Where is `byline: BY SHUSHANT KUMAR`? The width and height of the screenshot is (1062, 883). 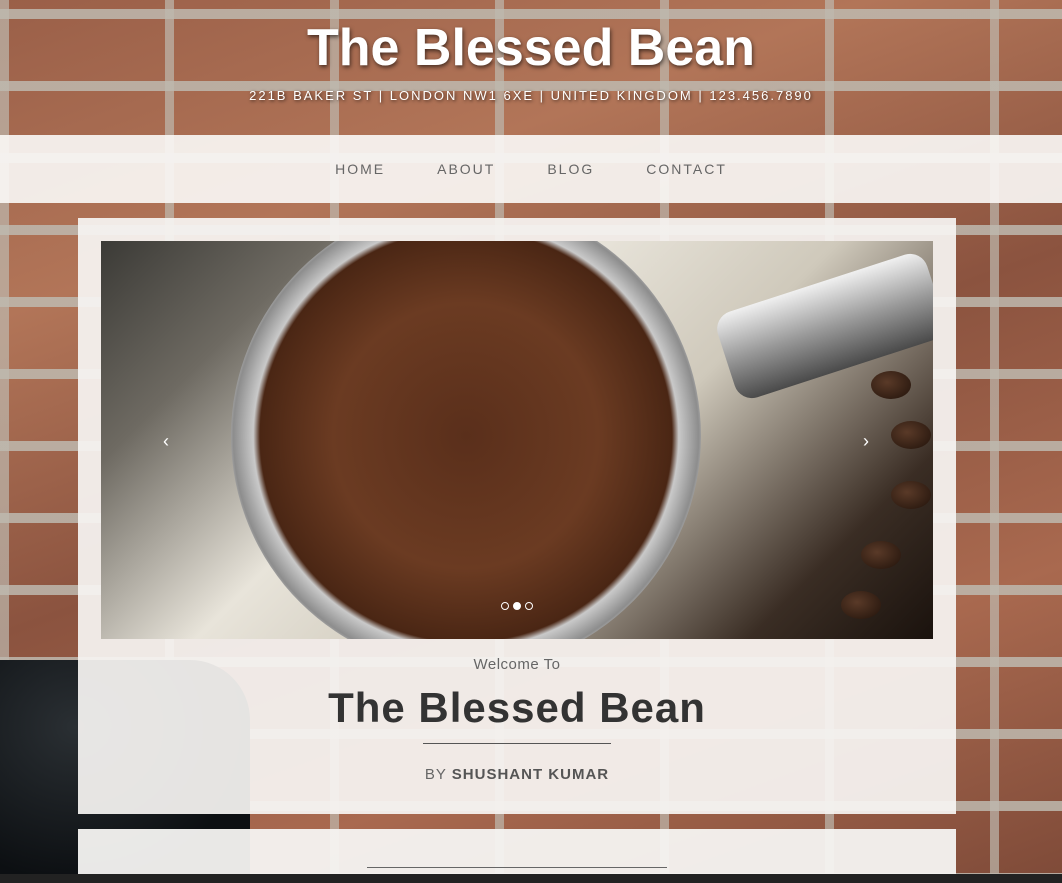 byline: BY SHUSHANT KUMAR is located at coordinates (517, 774).